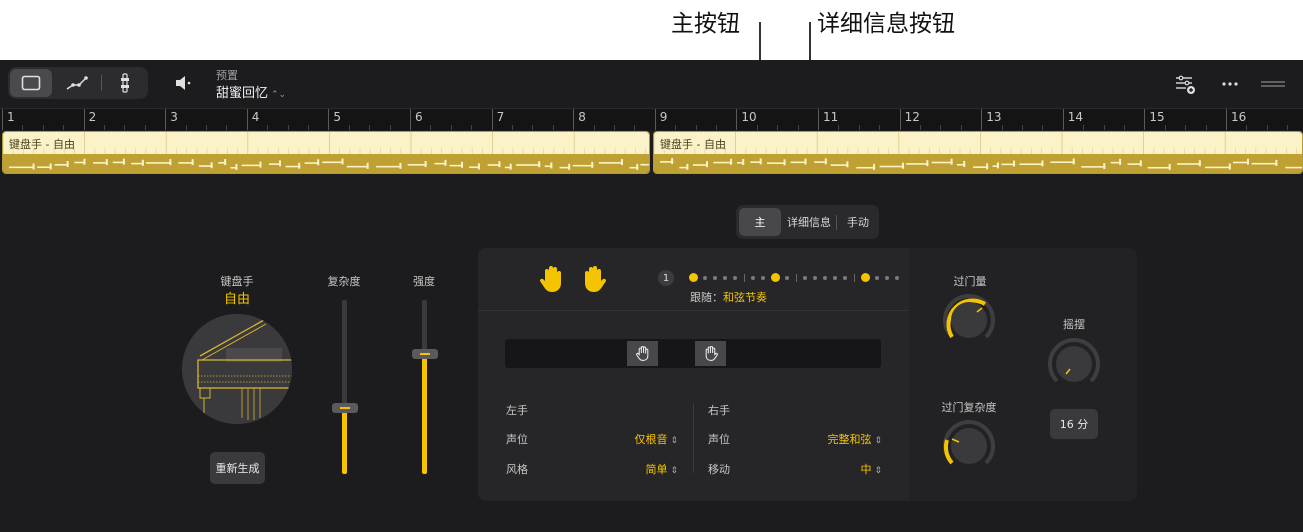 This screenshot has height=532, width=1303. What do you see at coordinates (674, 471) in the screenshot?
I see `chevron-updown-icon: ⇕` at bounding box center [674, 471].